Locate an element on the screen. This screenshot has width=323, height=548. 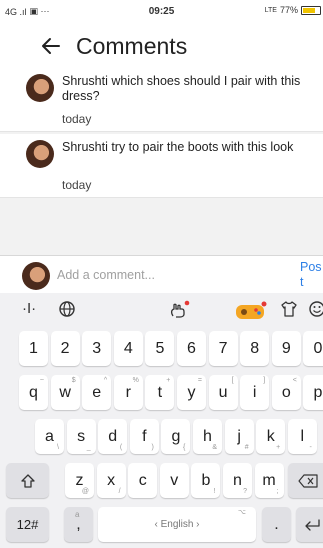
key-i: i] is located at coordinates (255, 392).